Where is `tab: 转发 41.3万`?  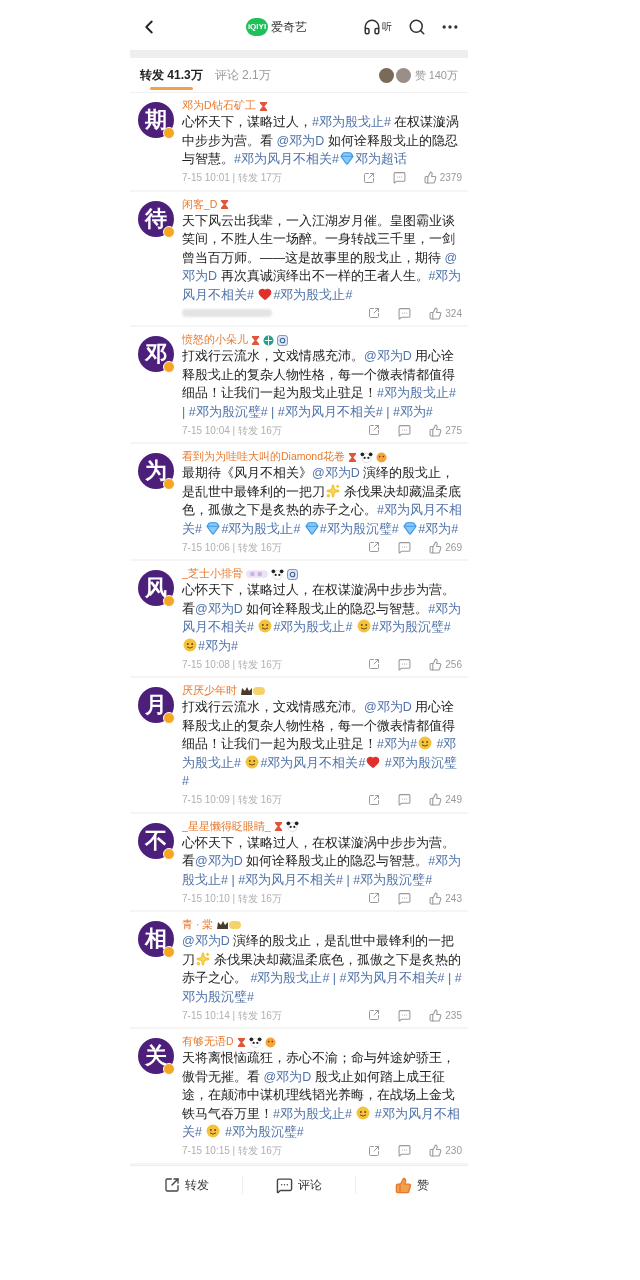
tab: 转发 41.3万 is located at coordinates (171, 75).